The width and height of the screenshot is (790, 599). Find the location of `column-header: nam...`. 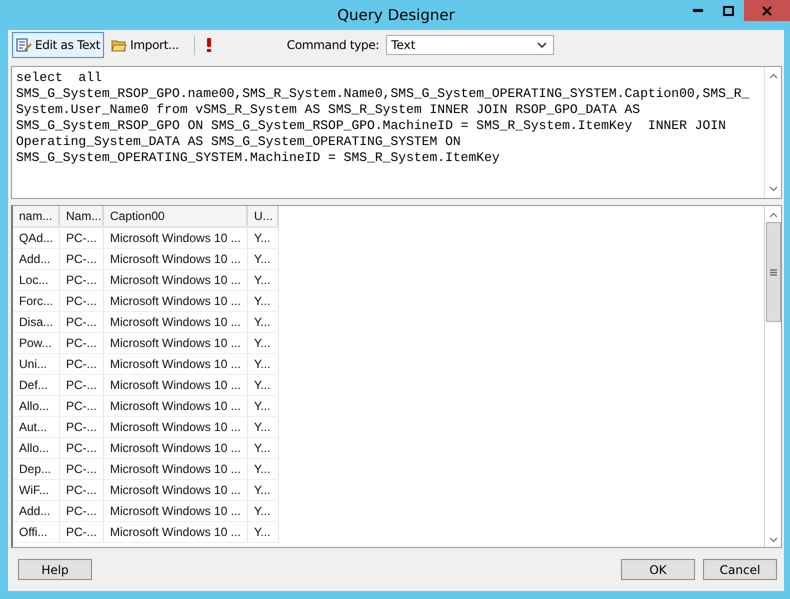

column-header: nam... is located at coordinates (36, 216).